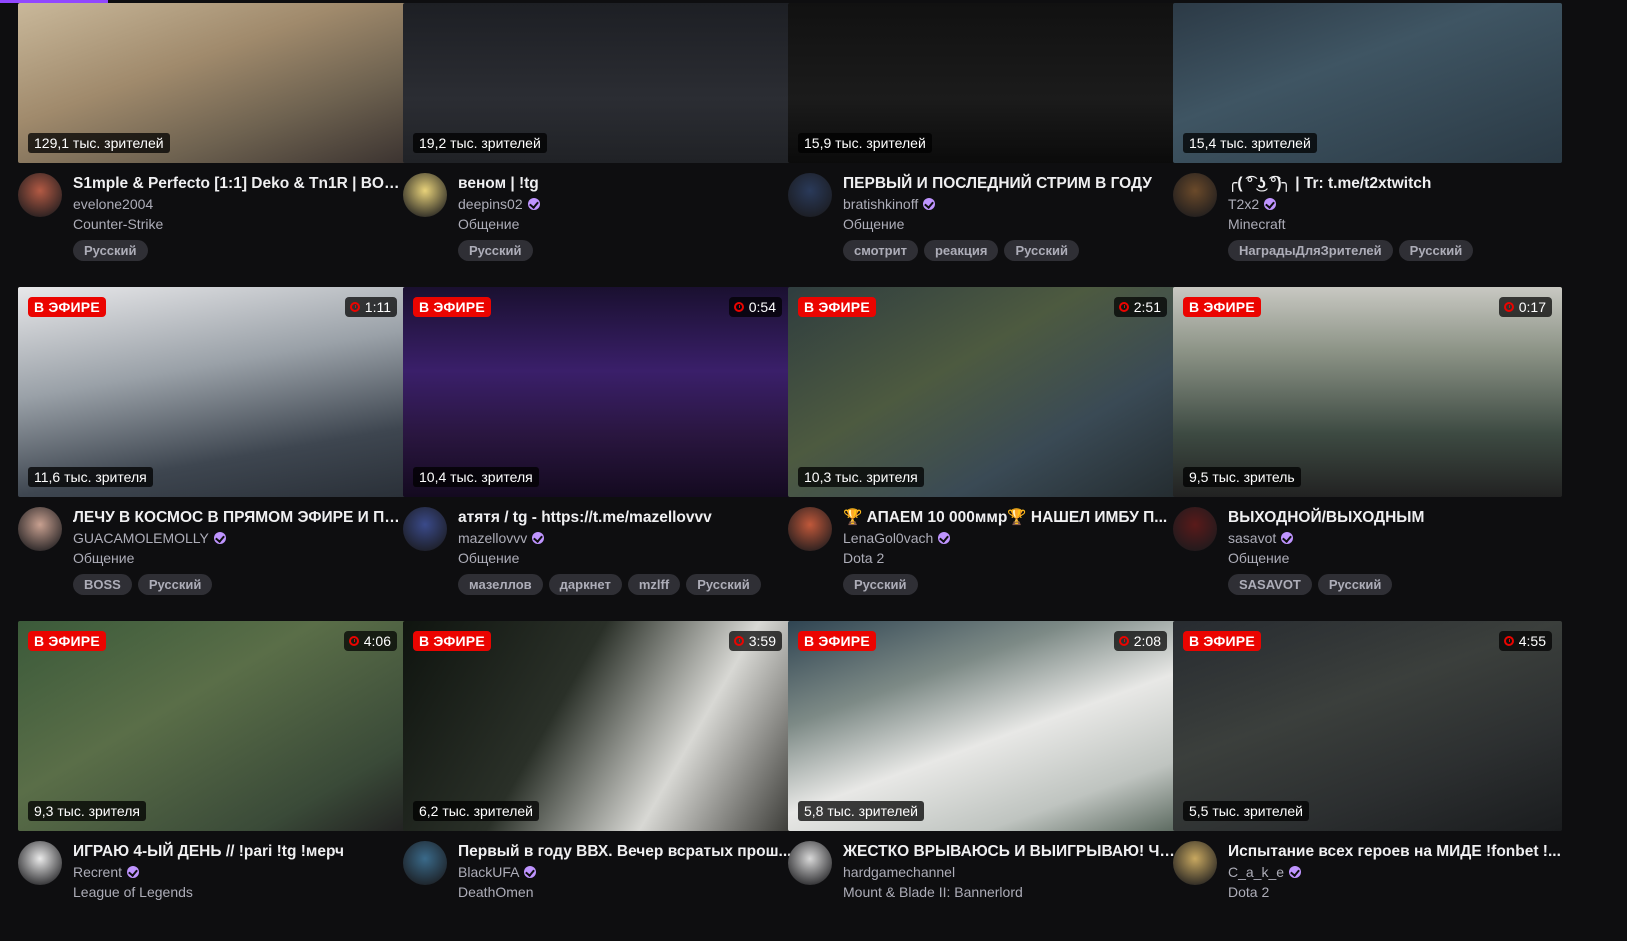  Describe the element at coordinates (654, 584) in the screenshot. I see `tag-pill: mzlff` at that location.